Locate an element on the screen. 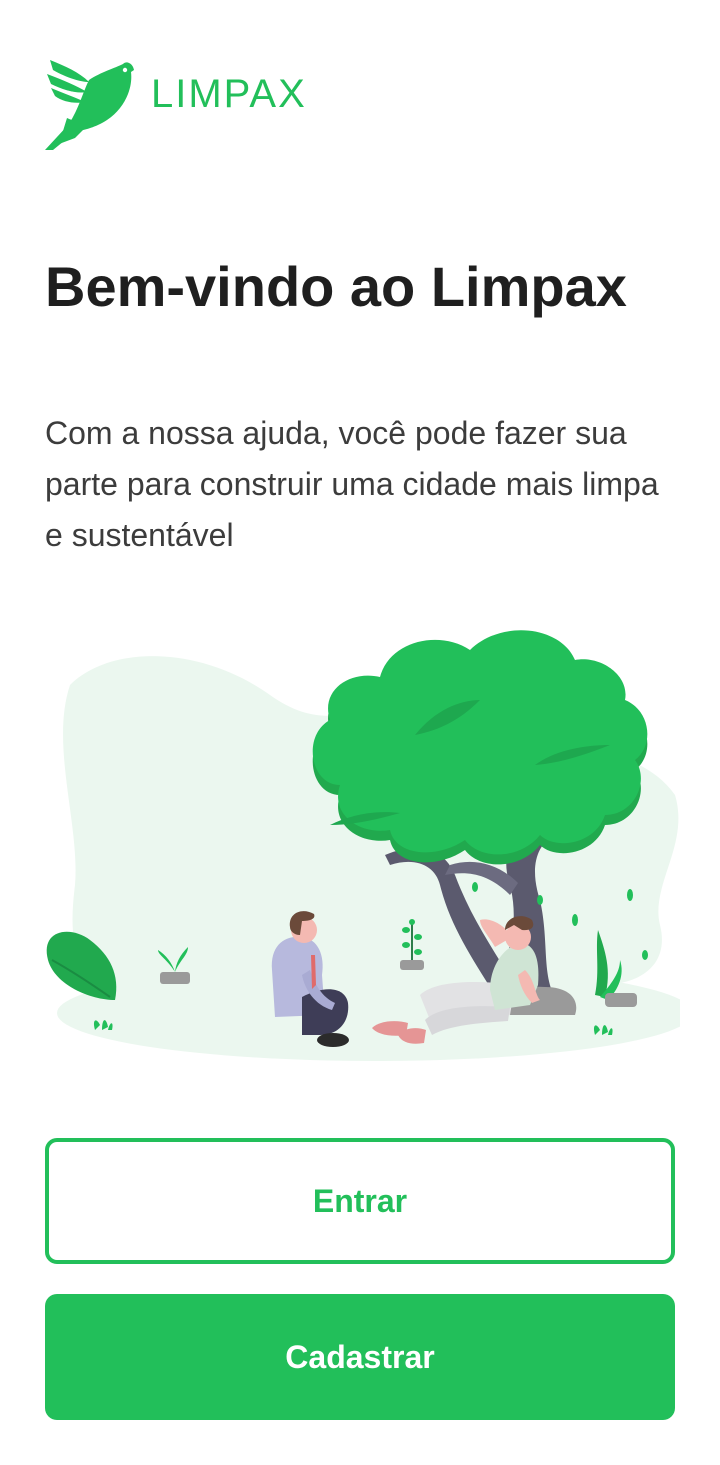  tree-canopy is located at coordinates (480, 747).